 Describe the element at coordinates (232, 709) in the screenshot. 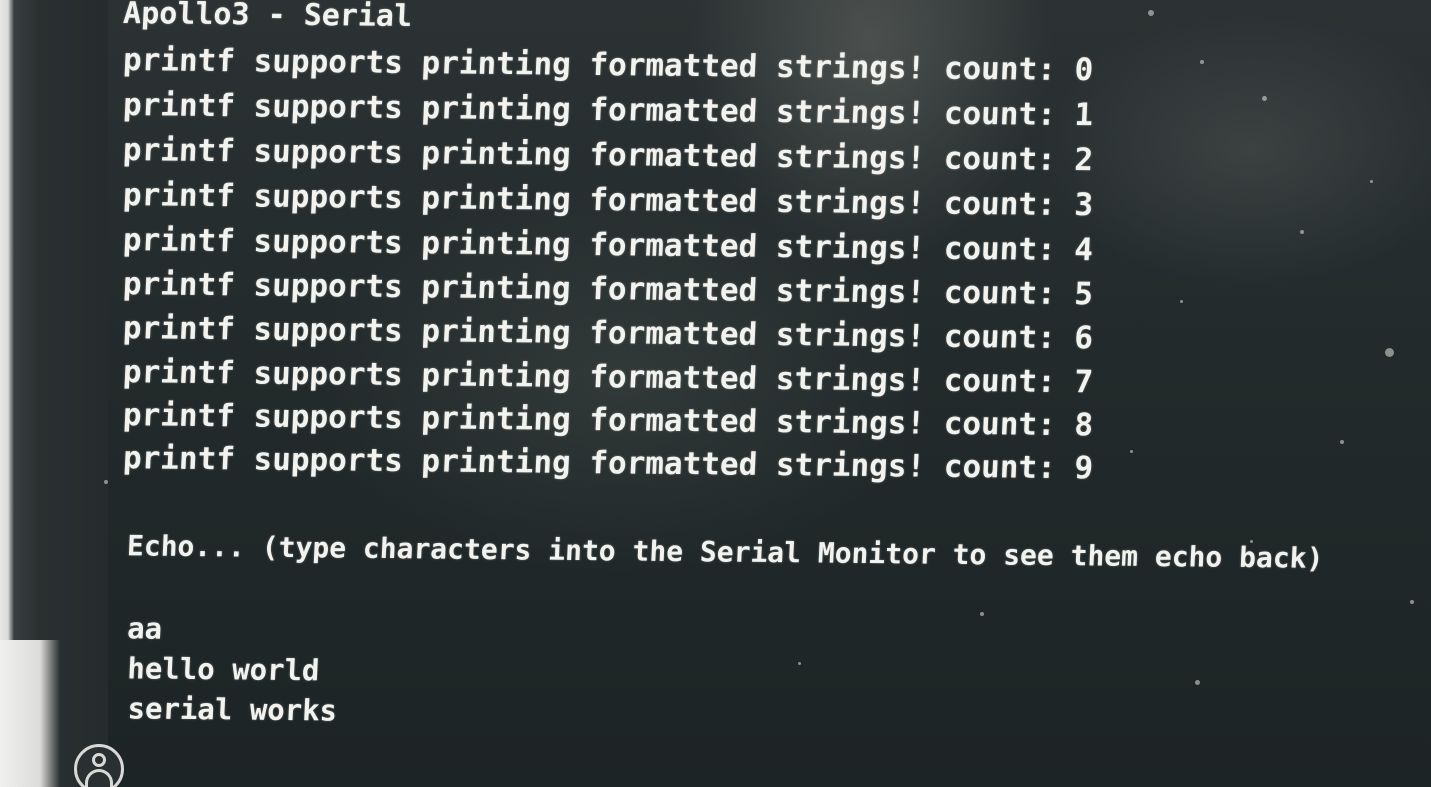

I see `echoed-line: serial works` at that location.